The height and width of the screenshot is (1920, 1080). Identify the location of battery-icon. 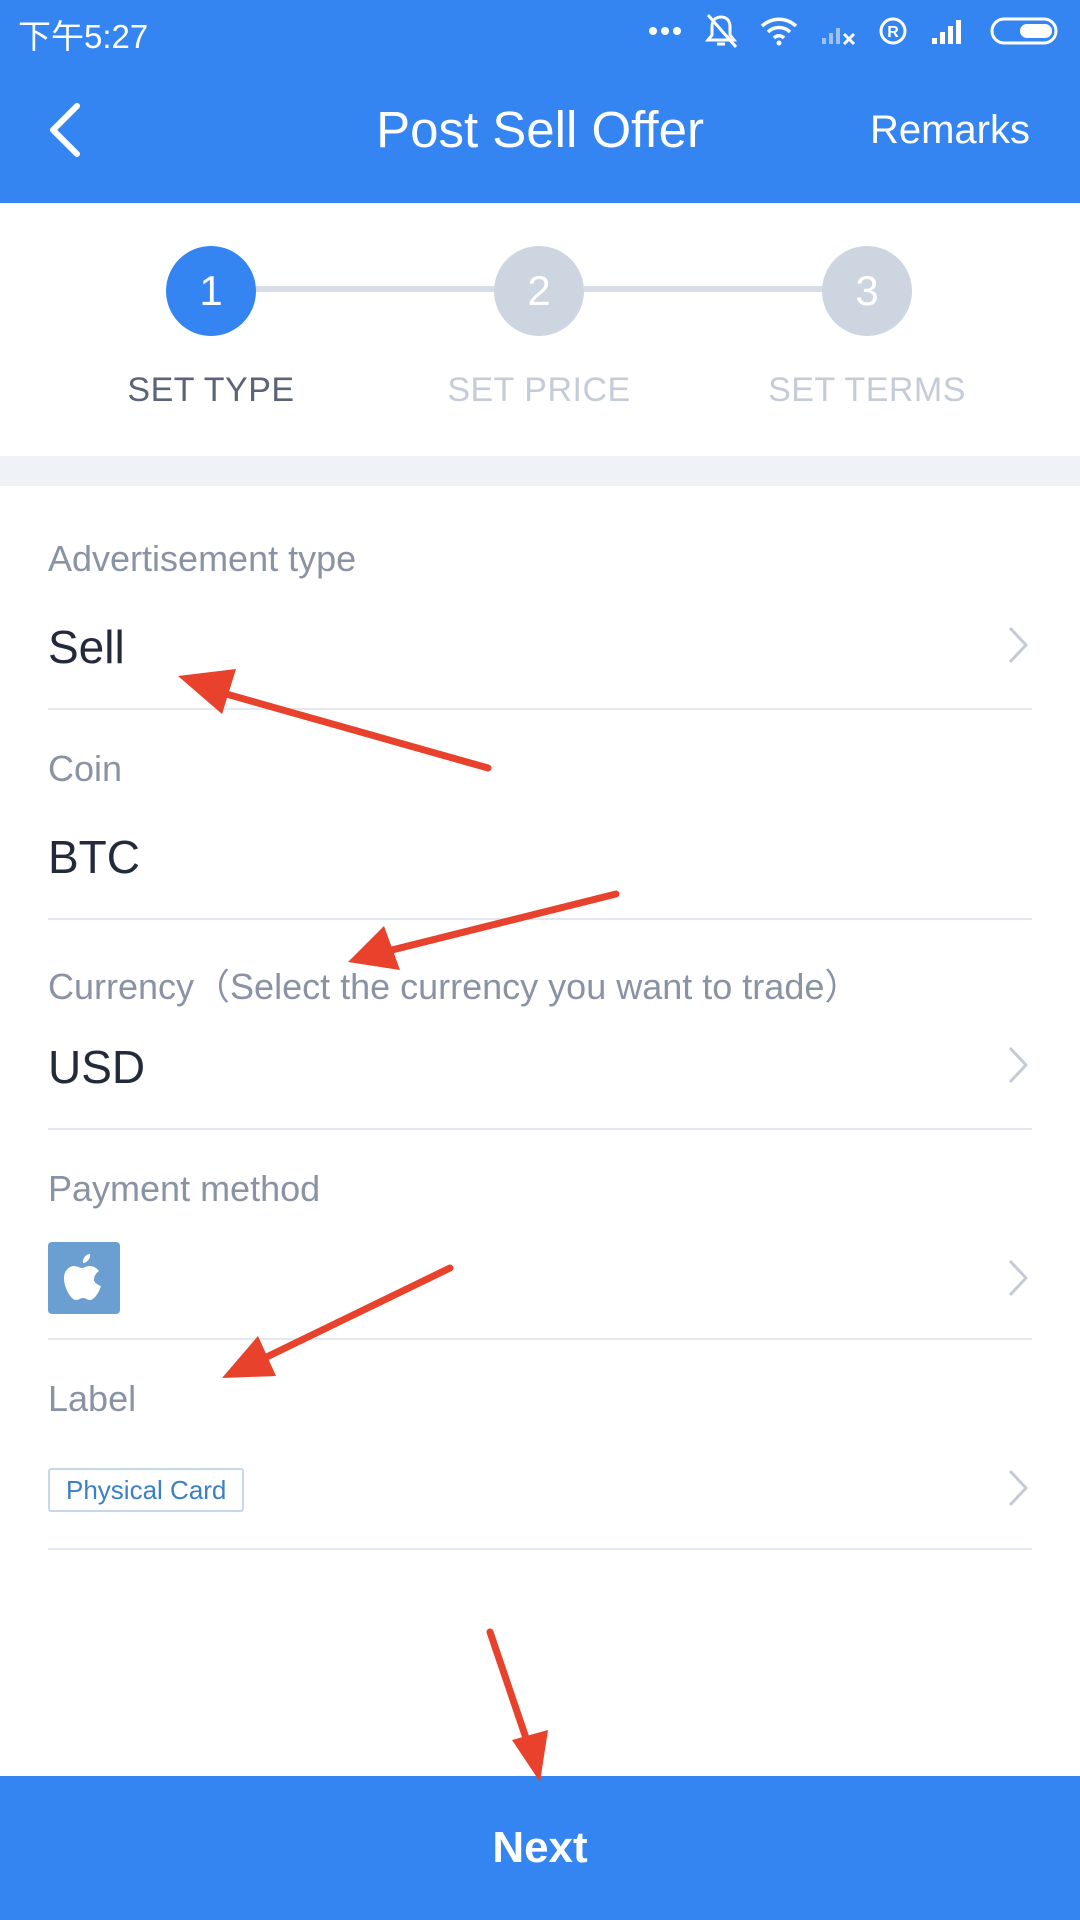
(1024, 31).